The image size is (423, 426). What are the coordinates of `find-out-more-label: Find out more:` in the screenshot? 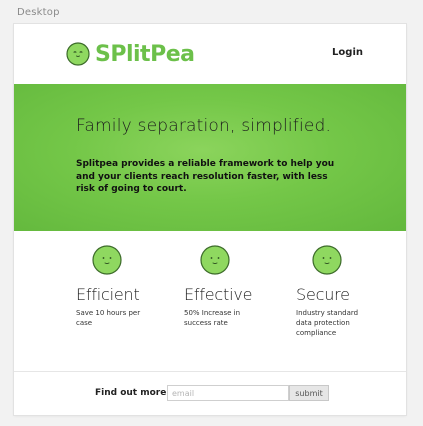 It's located at (132, 393).